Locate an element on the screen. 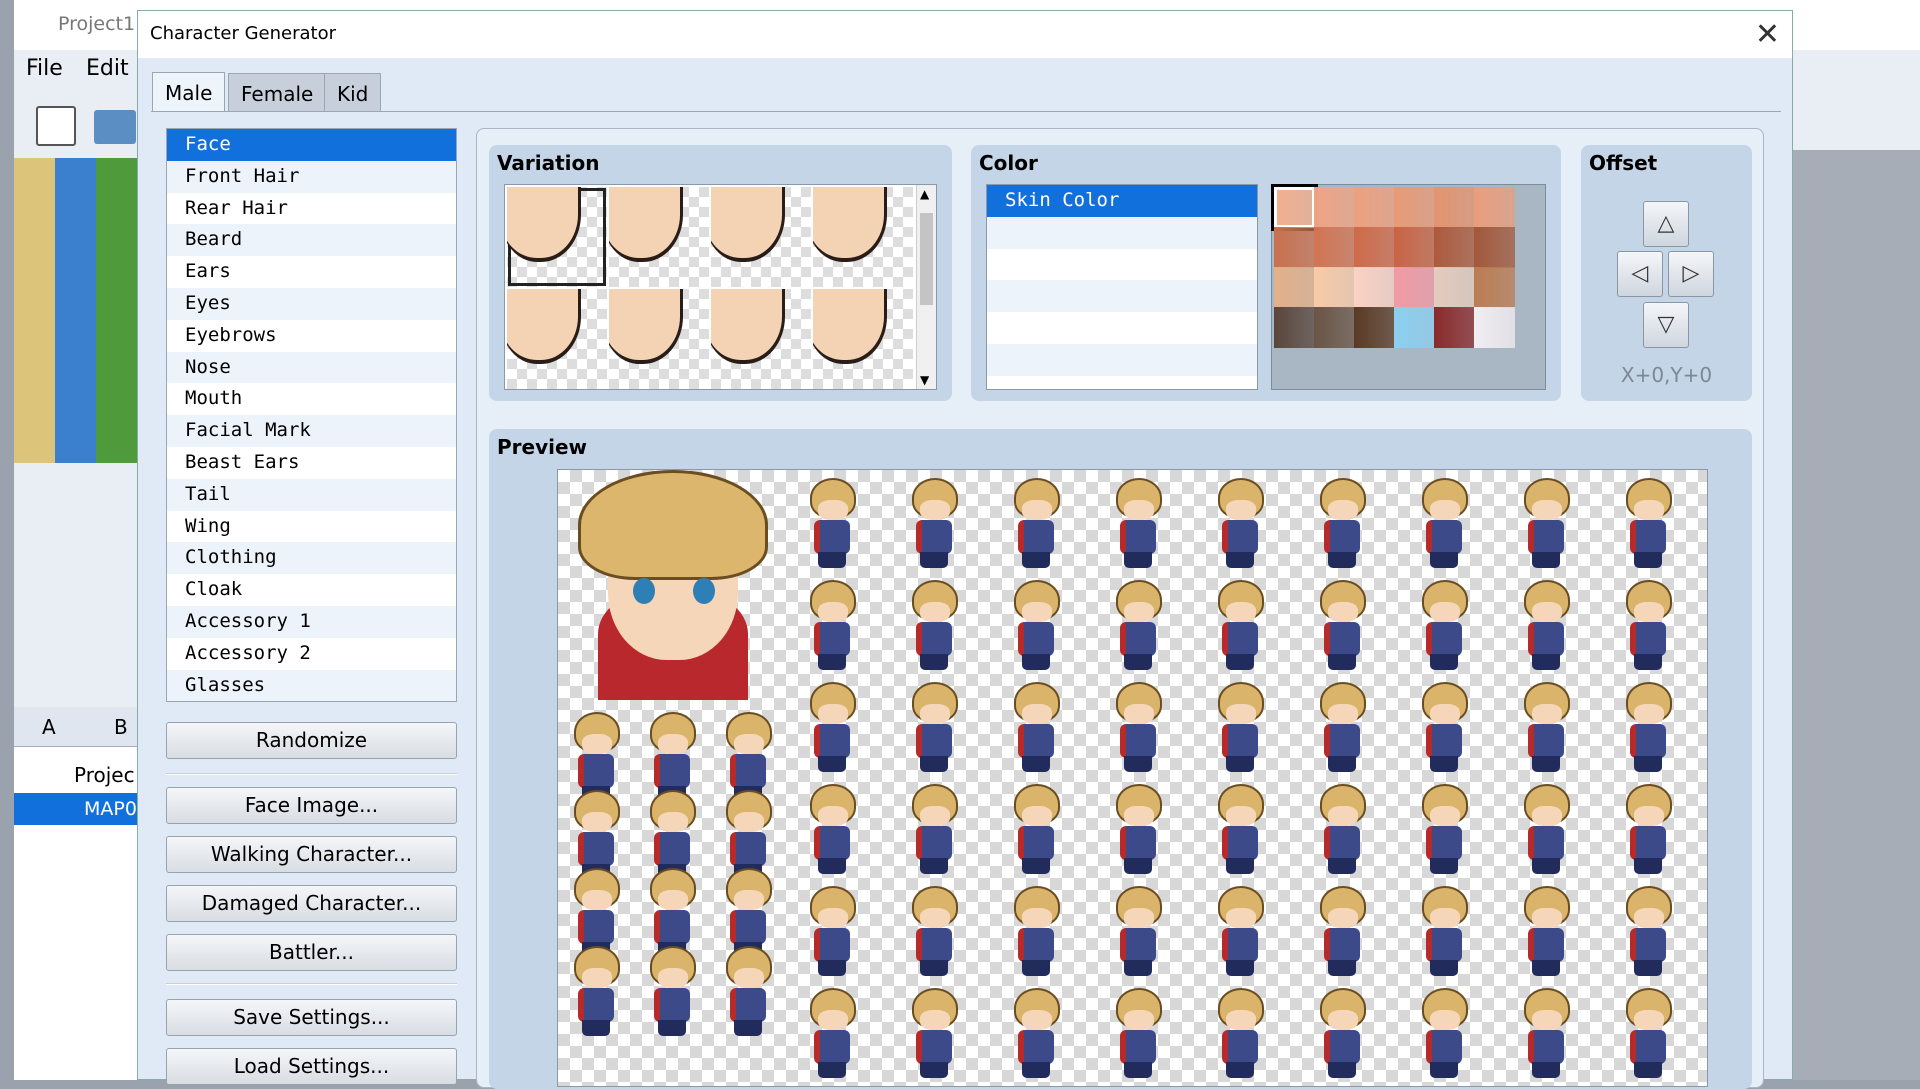 The width and height of the screenshot is (1920, 1089). tab-male: Male is located at coordinates (189, 92).